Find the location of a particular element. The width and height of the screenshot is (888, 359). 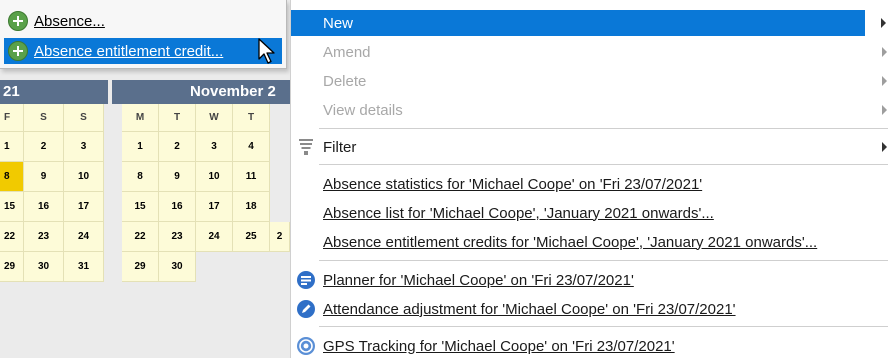

gps-target-icon is located at coordinates (306, 346).